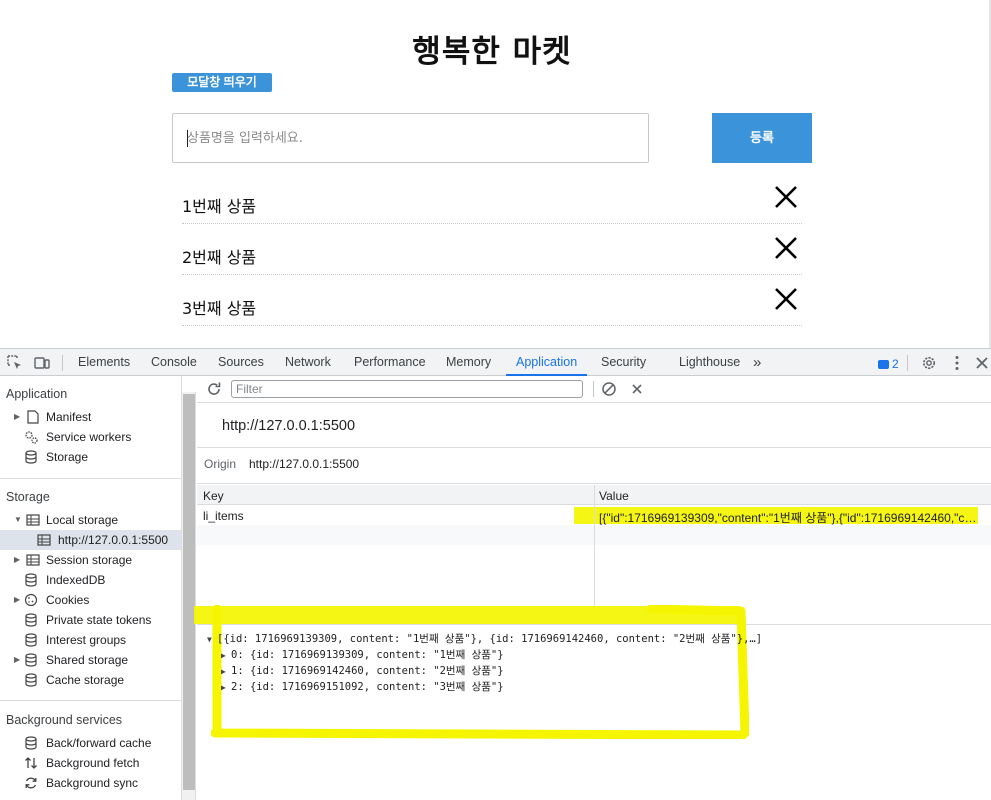 The width and height of the screenshot is (991, 800). I want to click on column-header-value: Value, so click(614, 496).